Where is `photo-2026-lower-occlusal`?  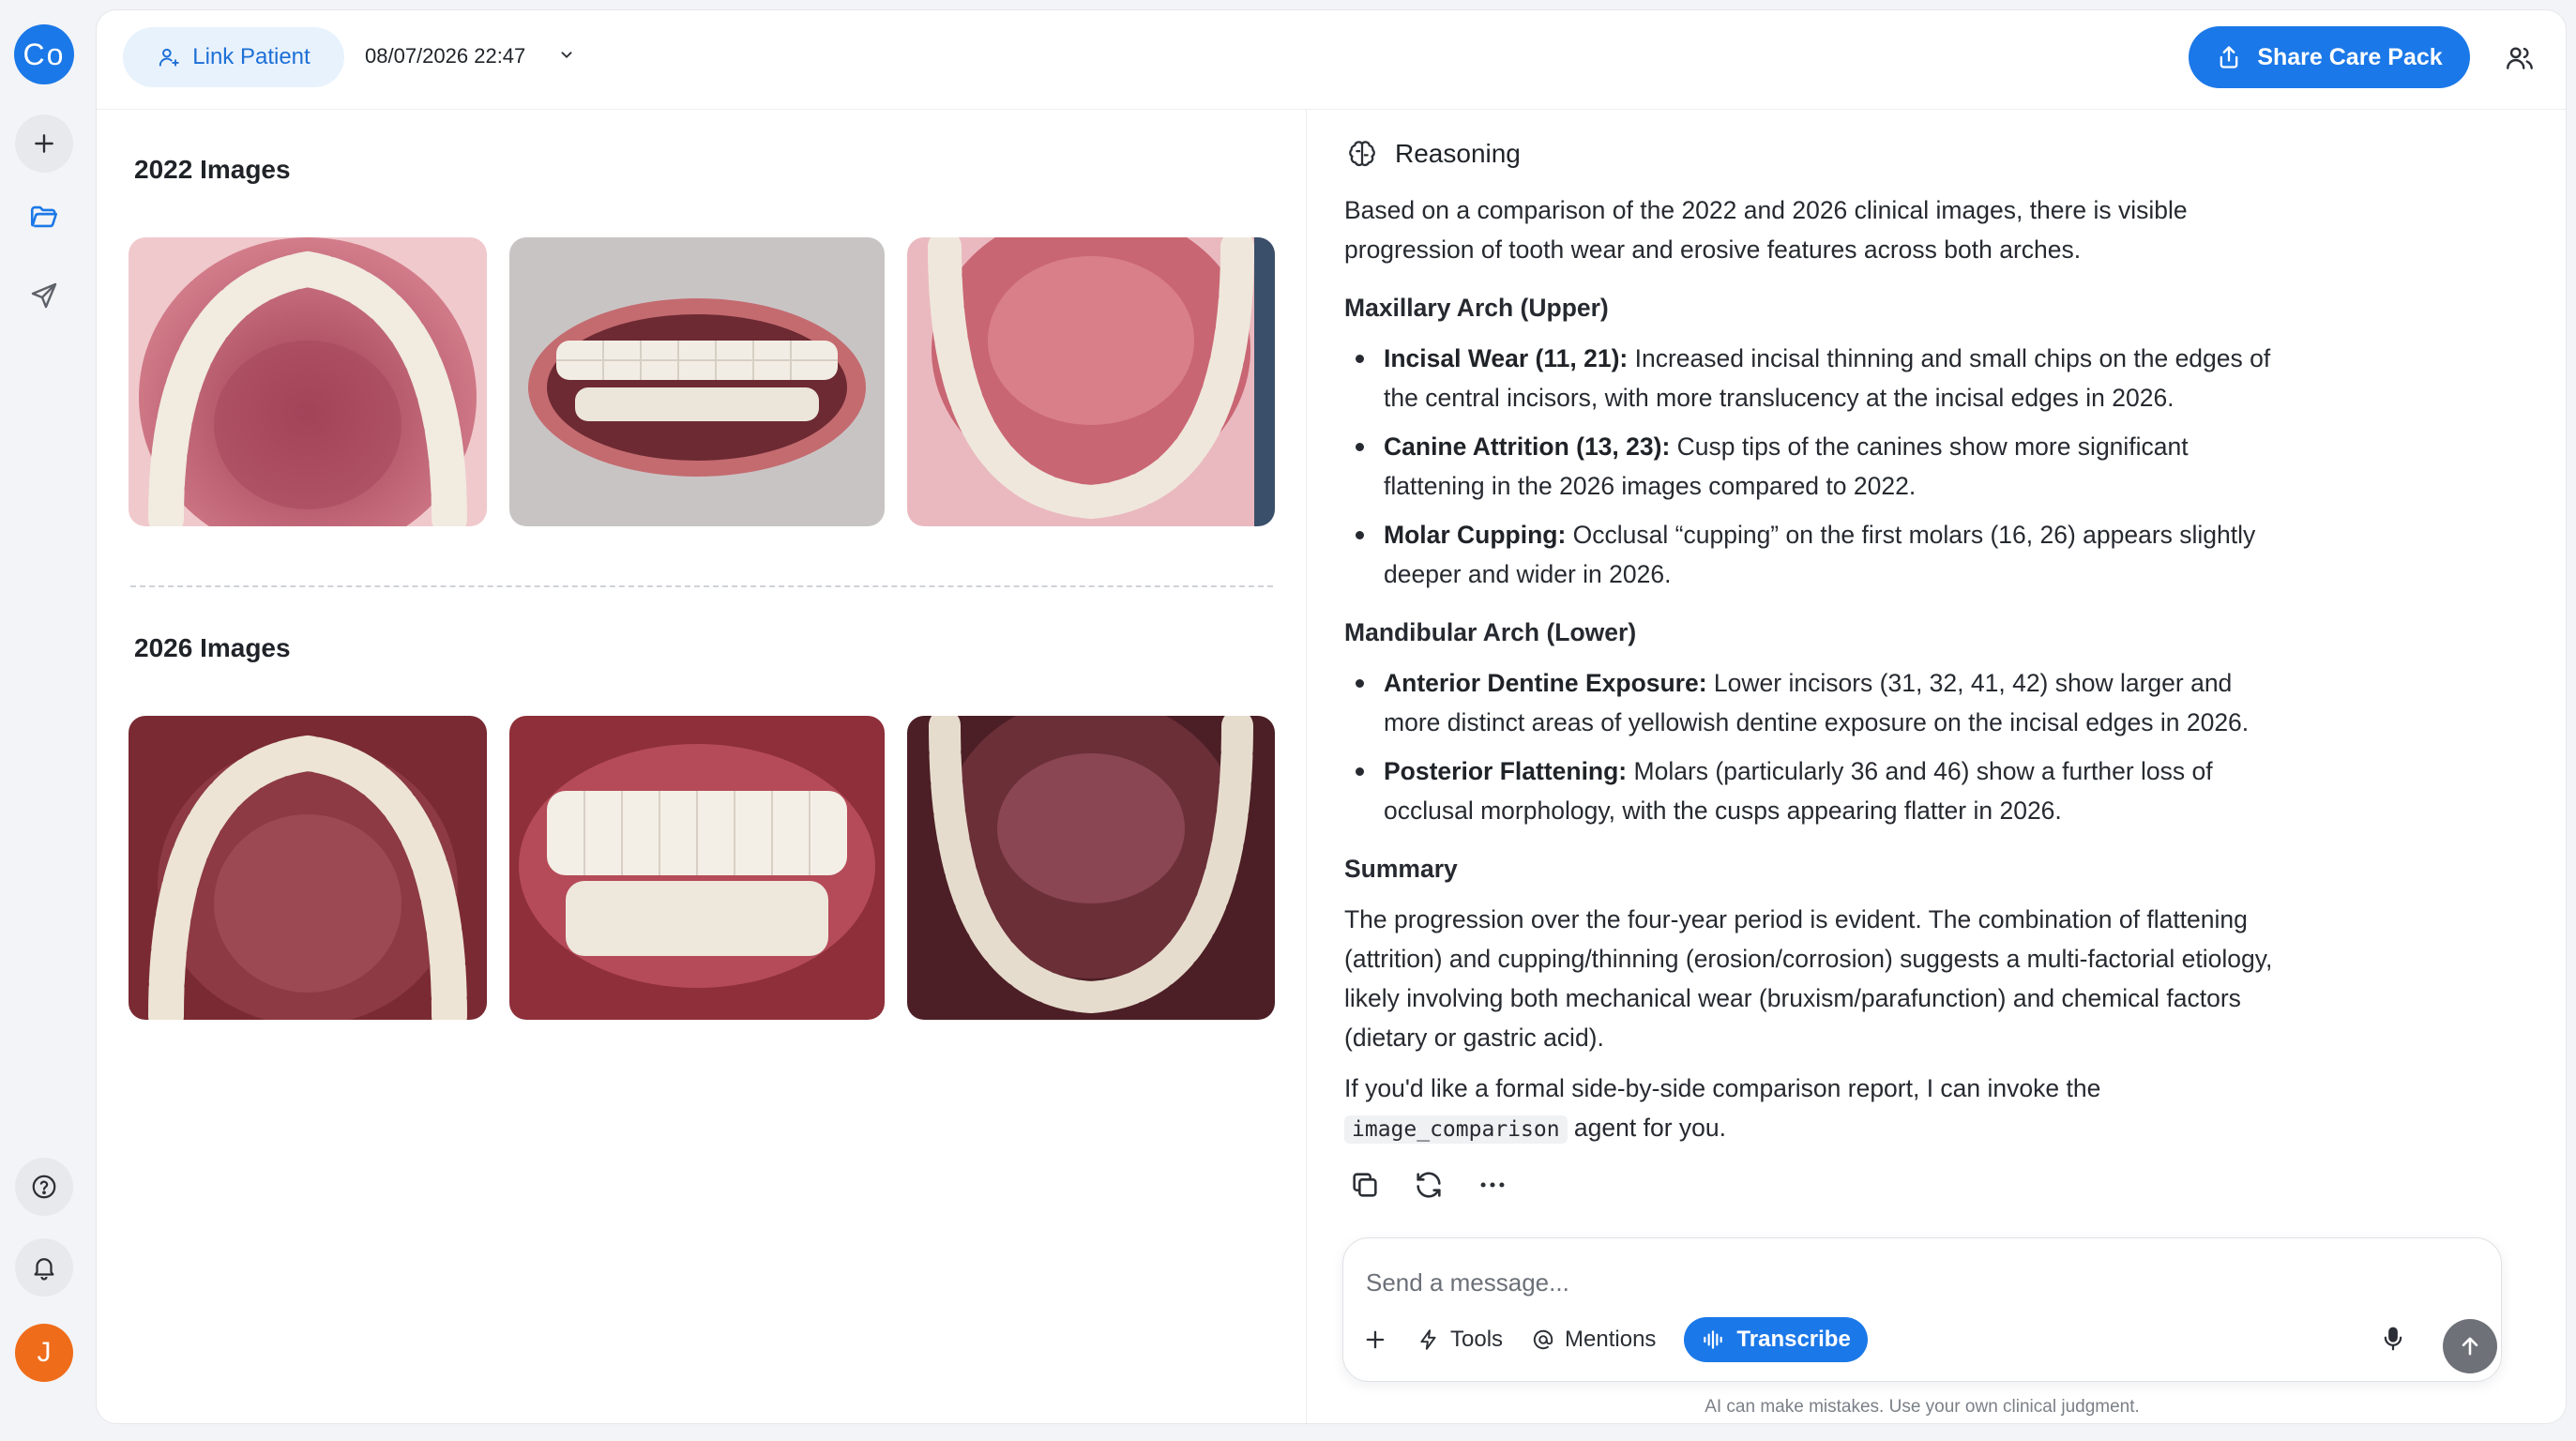 photo-2026-lower-occlusal is located at coordinates (1091, 868).